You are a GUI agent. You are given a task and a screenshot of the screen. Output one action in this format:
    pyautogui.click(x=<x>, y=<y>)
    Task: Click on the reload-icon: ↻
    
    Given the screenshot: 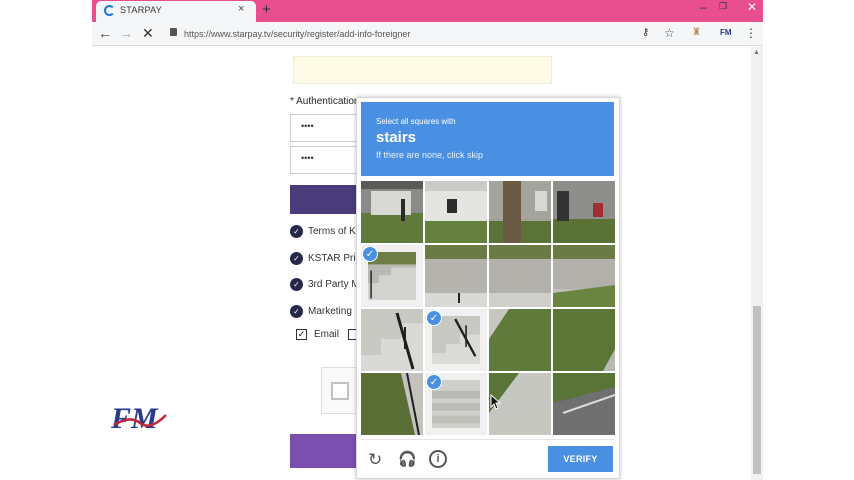 What is the action you would take?
    pyautogui.click(x=375, y=460)
    